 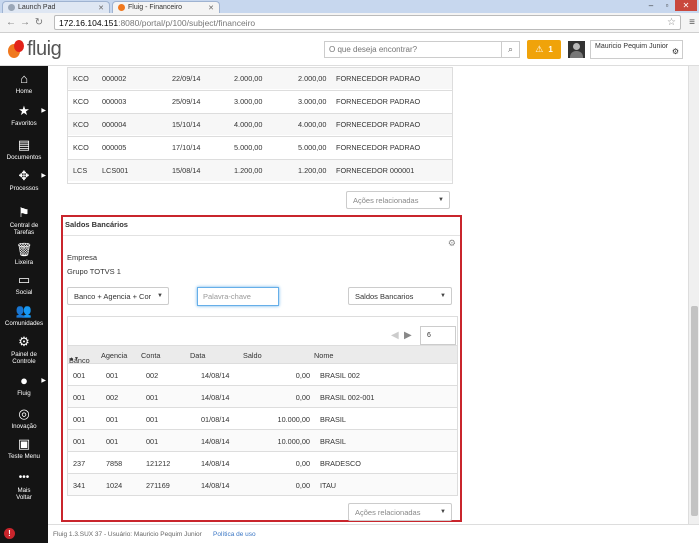 I want to click on home-icon: ⌂, so click(x=24, y=78).